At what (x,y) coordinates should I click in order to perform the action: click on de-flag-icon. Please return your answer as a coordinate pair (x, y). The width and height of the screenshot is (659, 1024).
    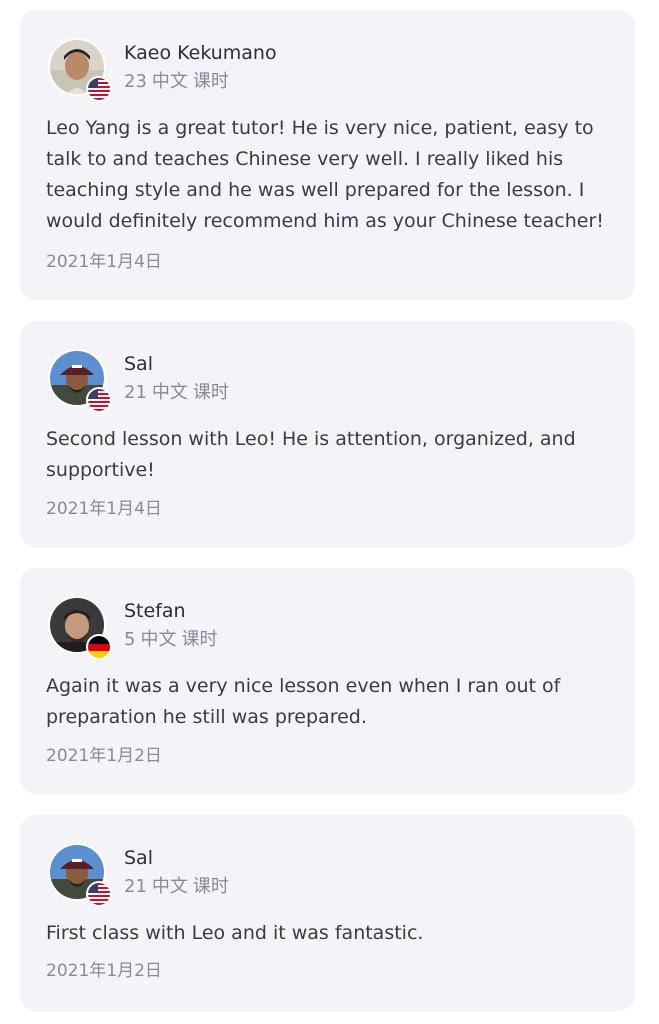
    Looking at the image, I should click on (99, 647).